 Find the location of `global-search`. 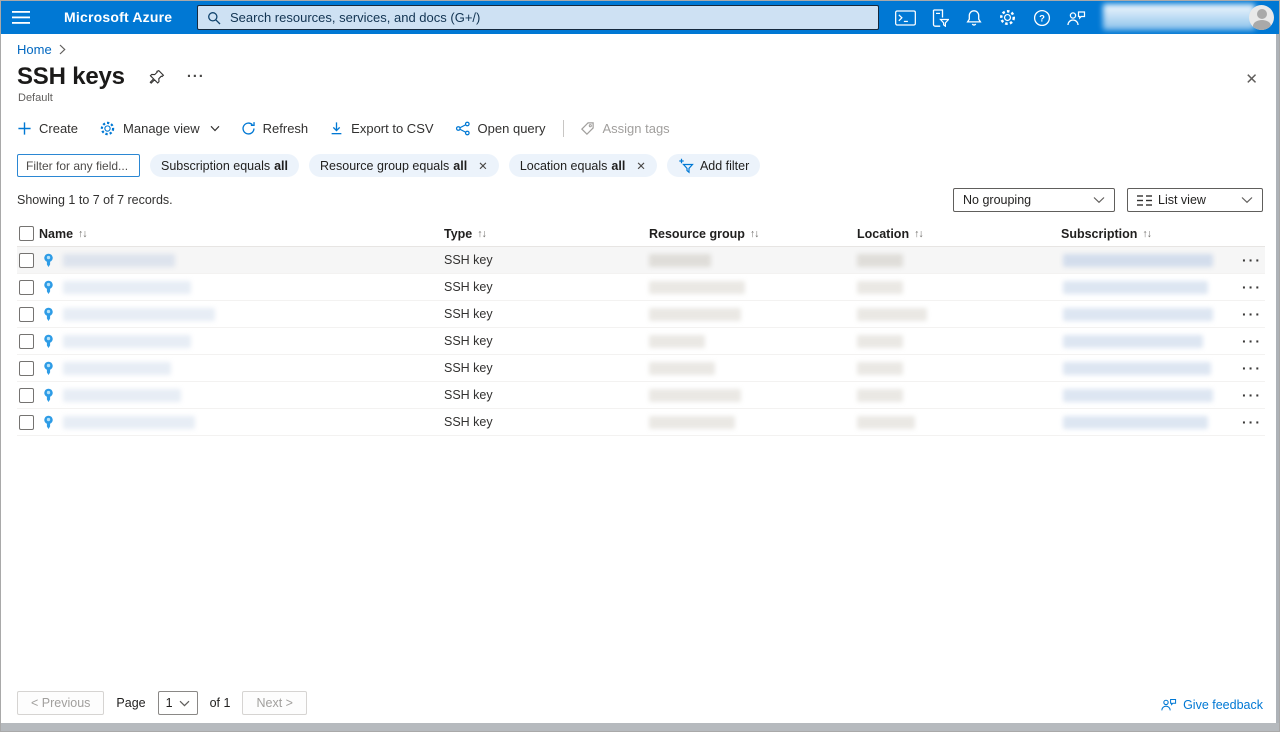

global-search is located at coordinates (538, 17).